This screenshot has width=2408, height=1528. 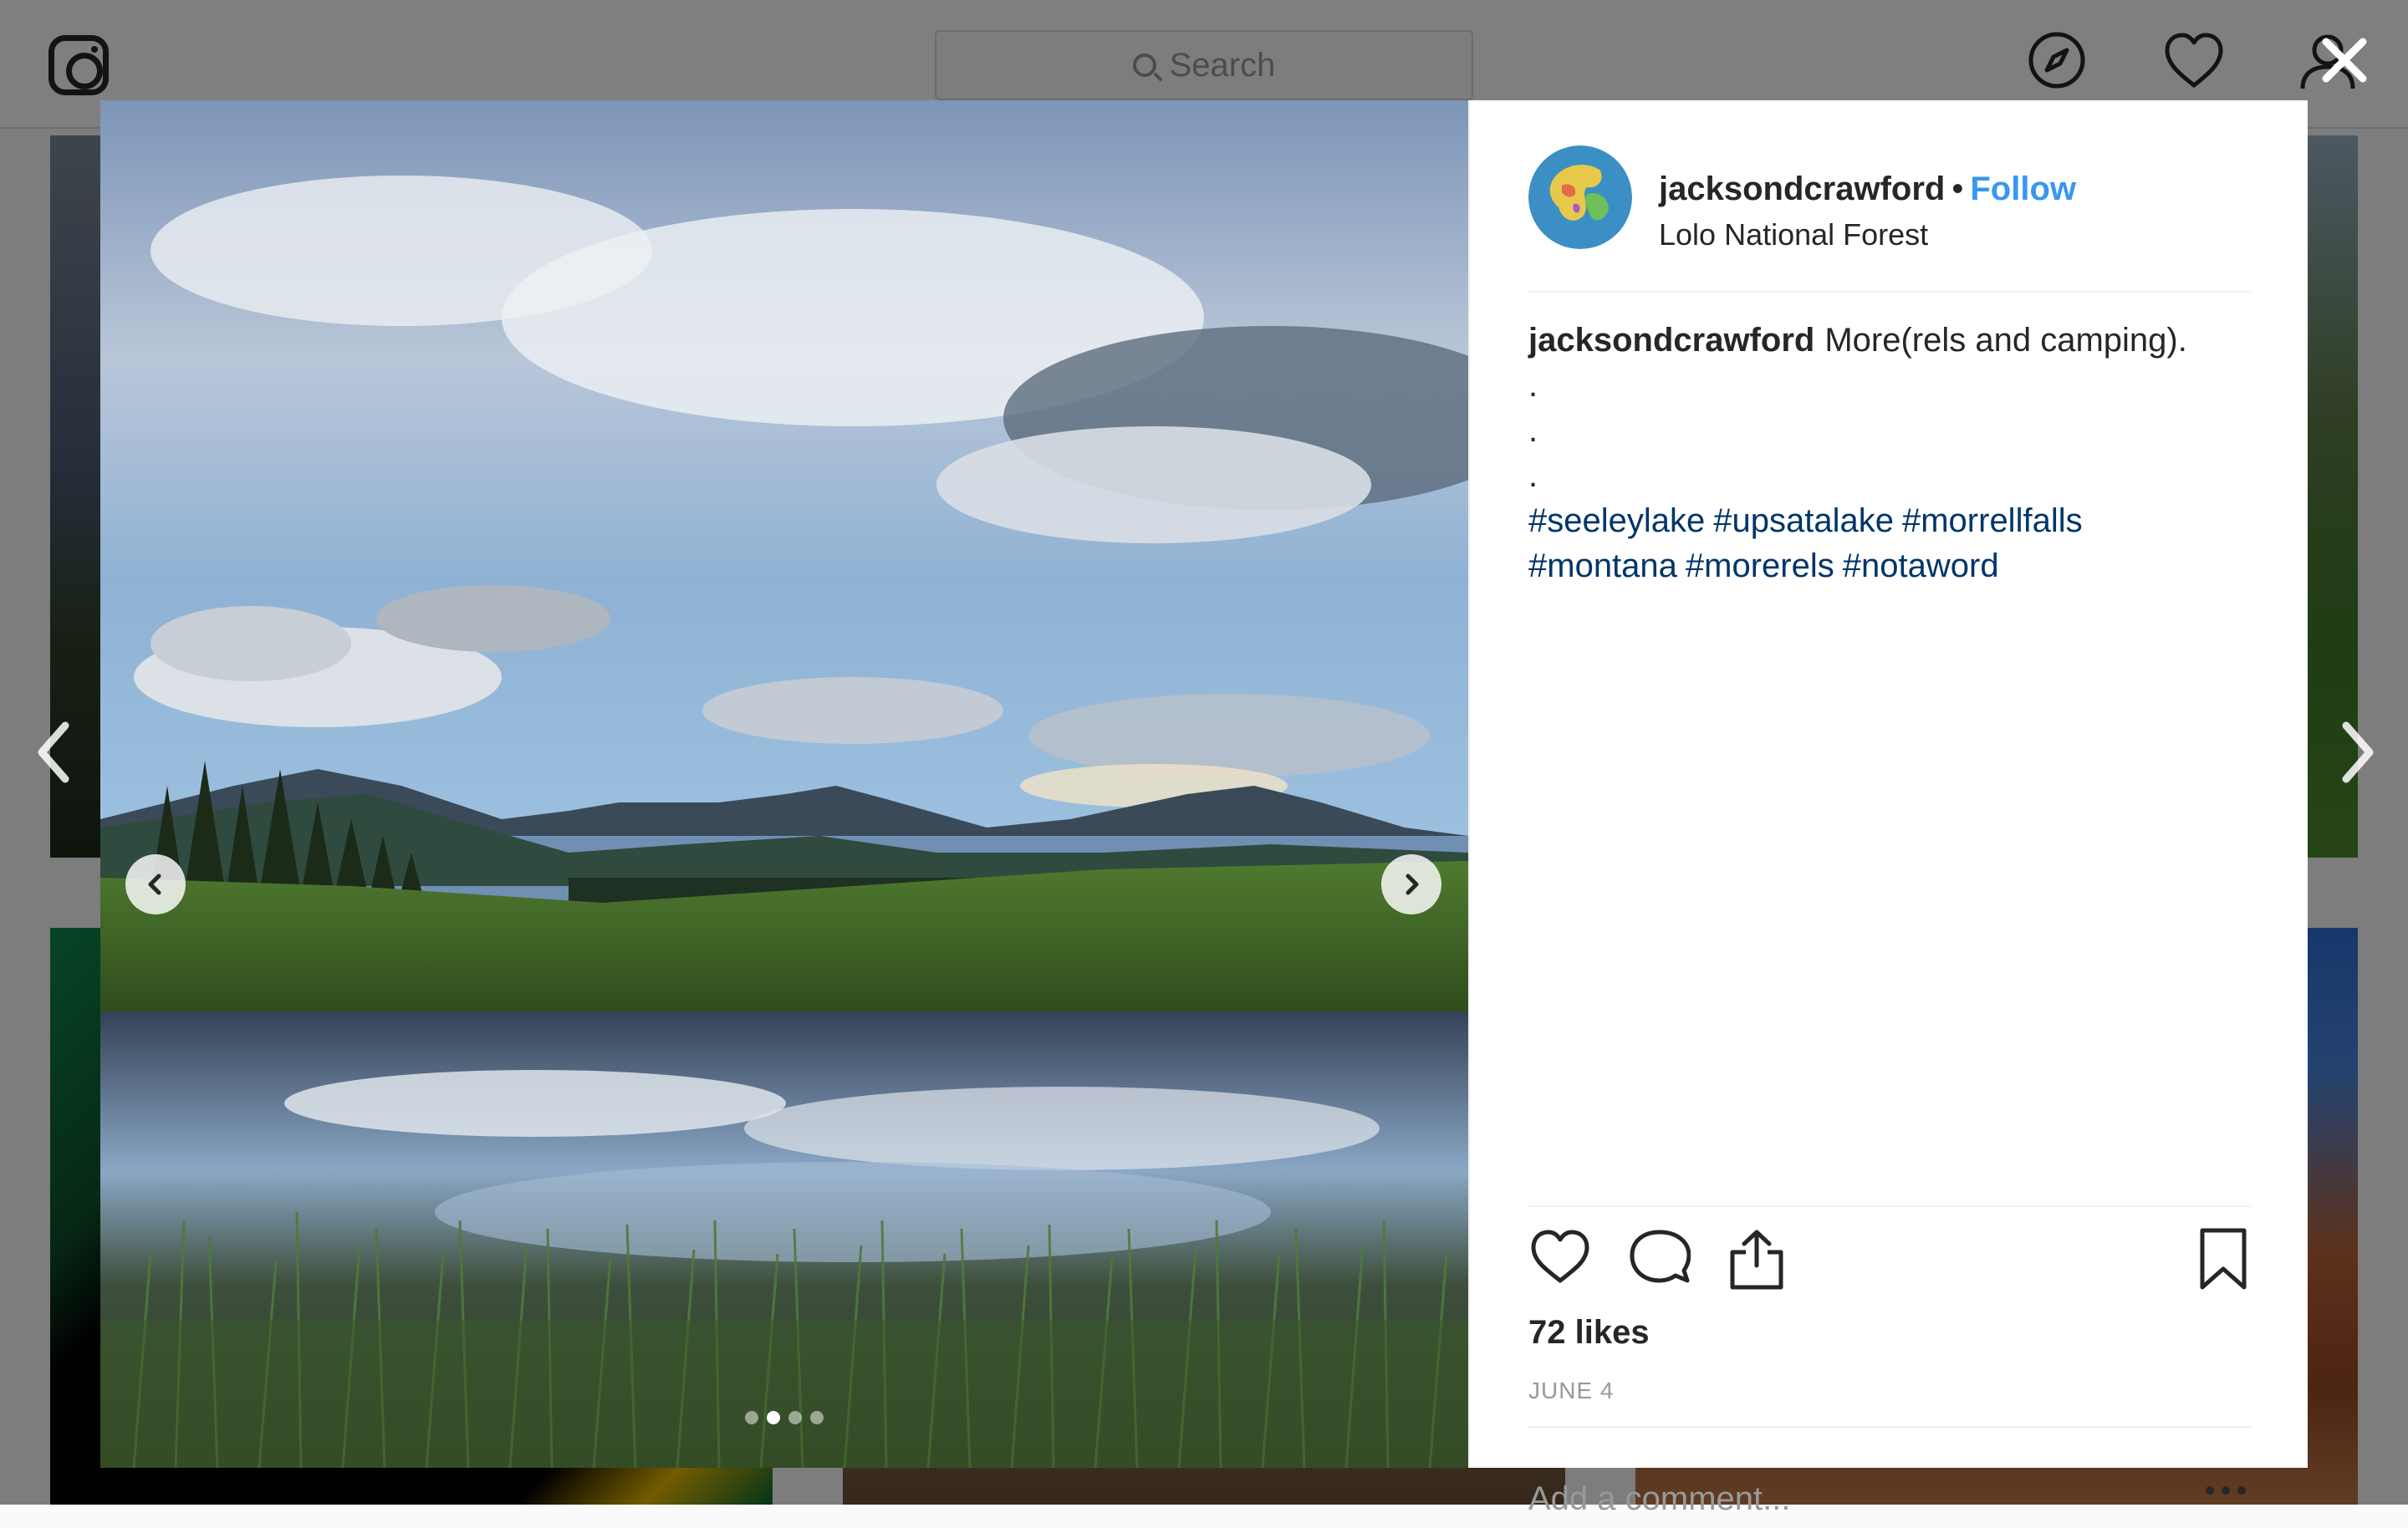 What do you see at coordinates (1571, 1391) in the screenshot?
I see `post-date: JUNE 4` at bounding box center [1571, 1391].